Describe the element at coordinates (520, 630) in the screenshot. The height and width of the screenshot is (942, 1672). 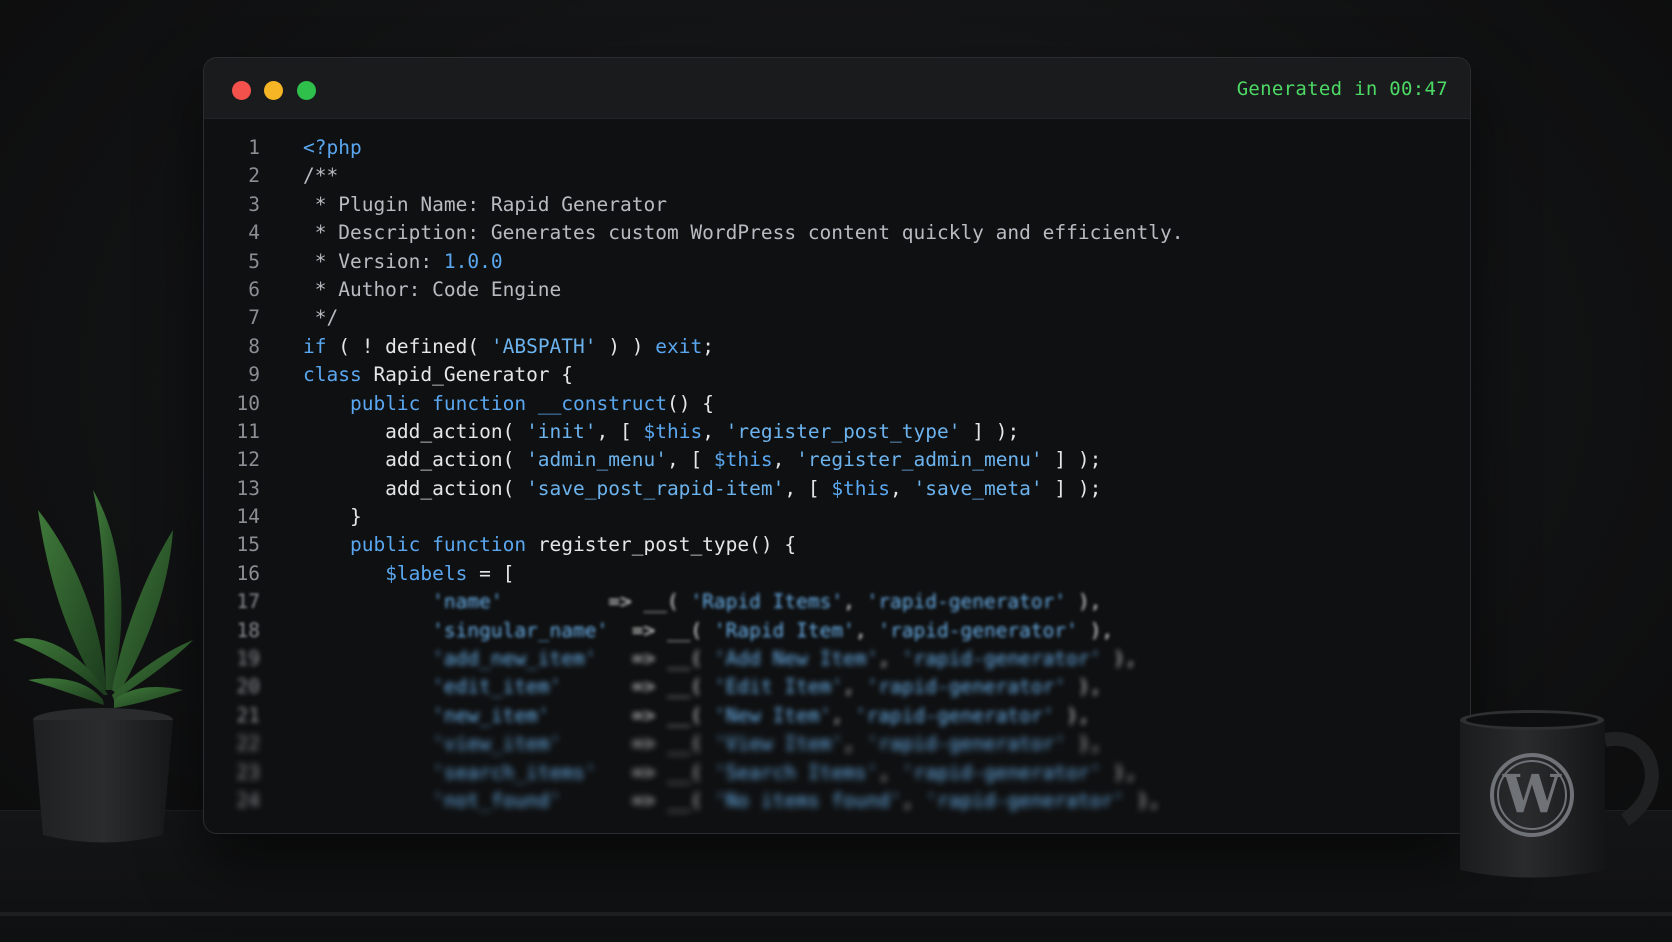
I see `code-token: 'singular_name'` at that location.